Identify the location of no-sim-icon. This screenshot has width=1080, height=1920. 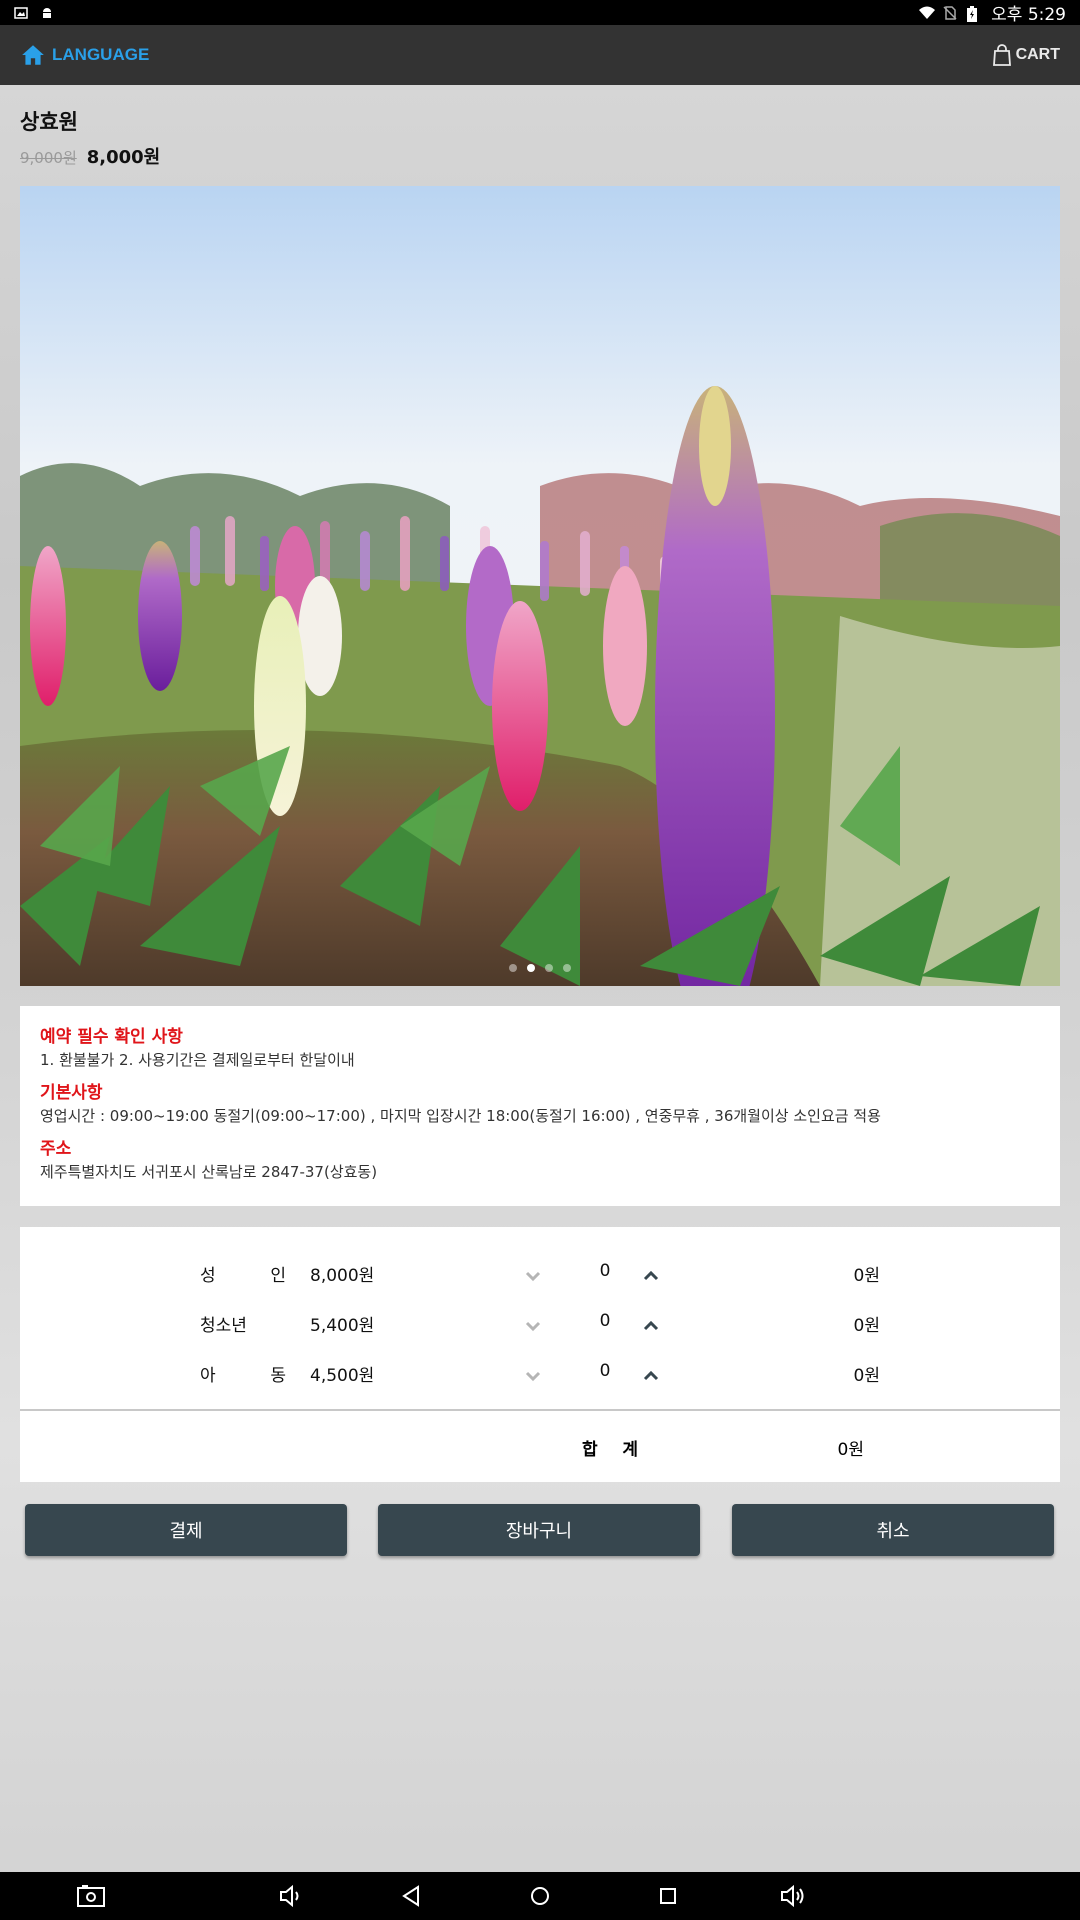
(950, 12).